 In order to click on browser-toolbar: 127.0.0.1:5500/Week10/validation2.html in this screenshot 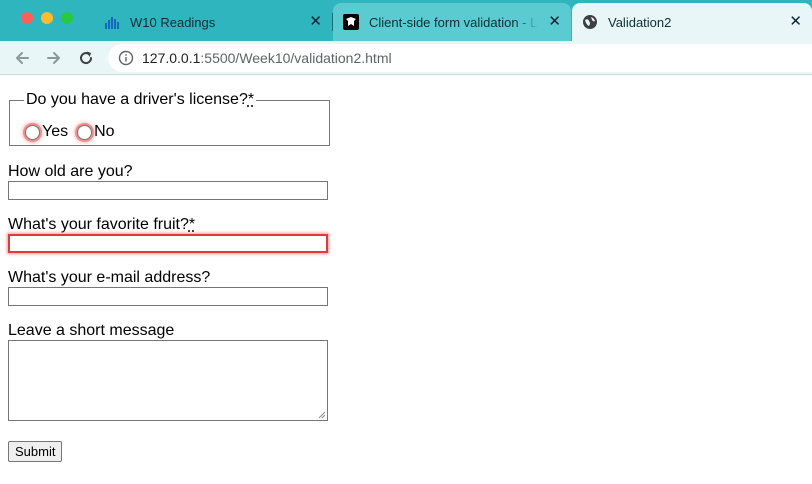, I will do `click(406, 58)`.